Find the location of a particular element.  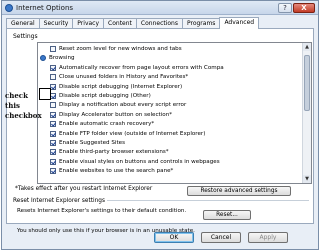

cancel-button: Cancel is located at coordinates (221, 237).